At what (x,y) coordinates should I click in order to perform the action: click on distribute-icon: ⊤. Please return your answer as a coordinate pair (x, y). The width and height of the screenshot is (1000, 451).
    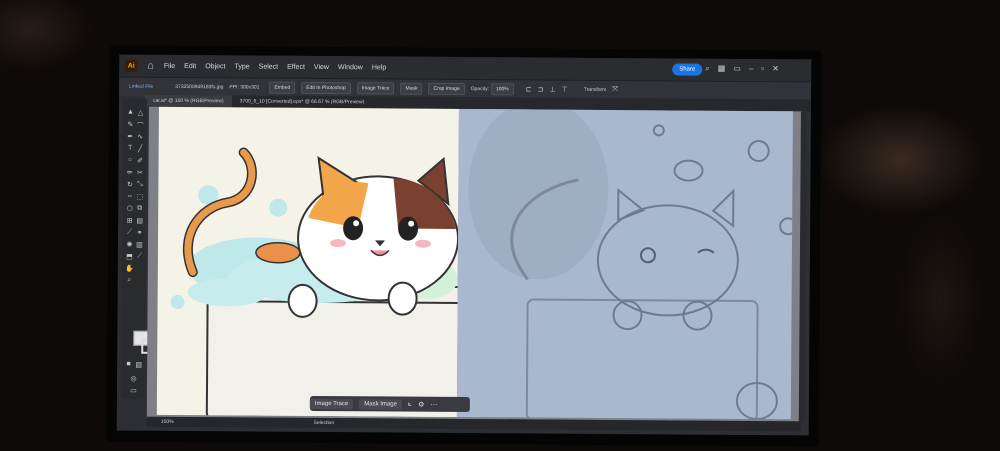
    Looking at the image, I should click on (565, 90).